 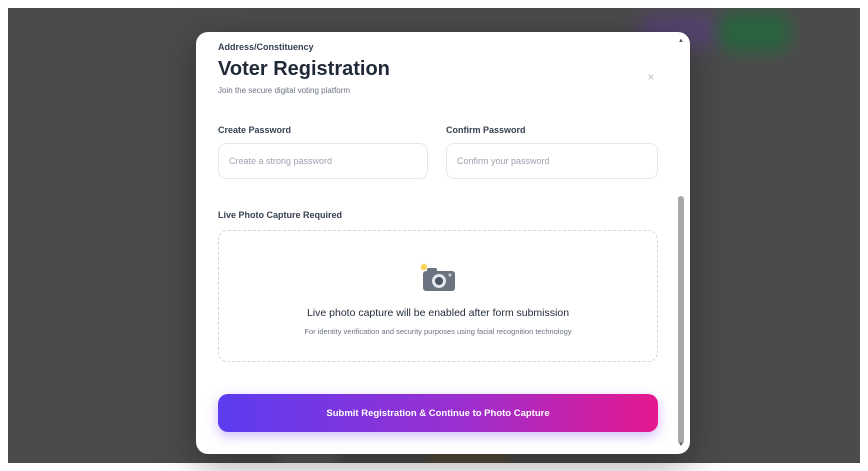 What do you see at coordinates (681, 320) in the screenshot?
I see `scrollbar-thumb` at bounding box center [681, 320].